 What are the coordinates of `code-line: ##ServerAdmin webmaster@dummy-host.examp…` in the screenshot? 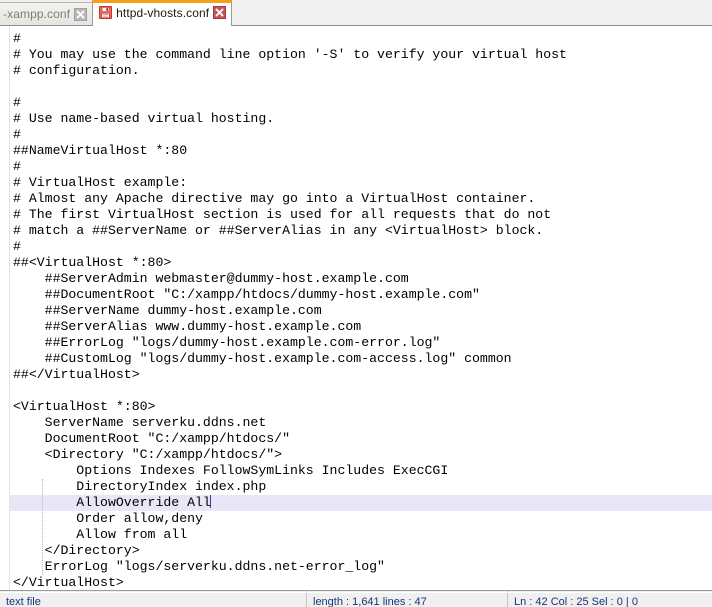 It's located at (356, 279).